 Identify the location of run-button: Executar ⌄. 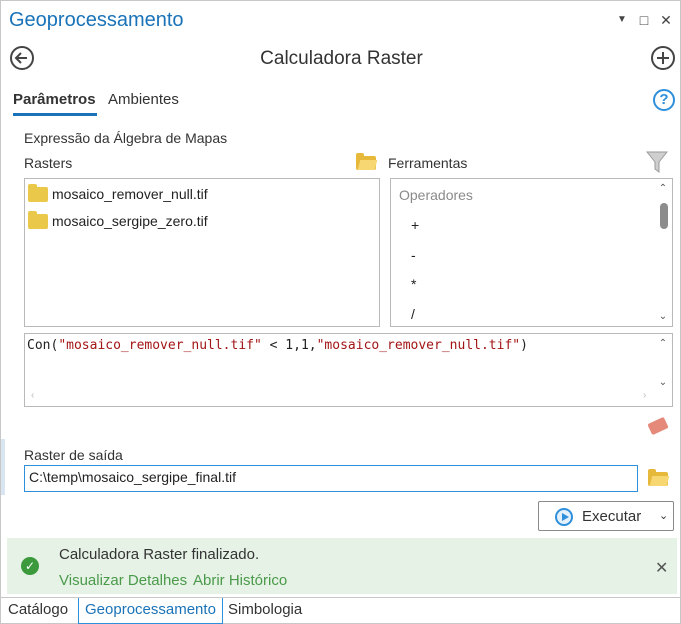
(606, 516).